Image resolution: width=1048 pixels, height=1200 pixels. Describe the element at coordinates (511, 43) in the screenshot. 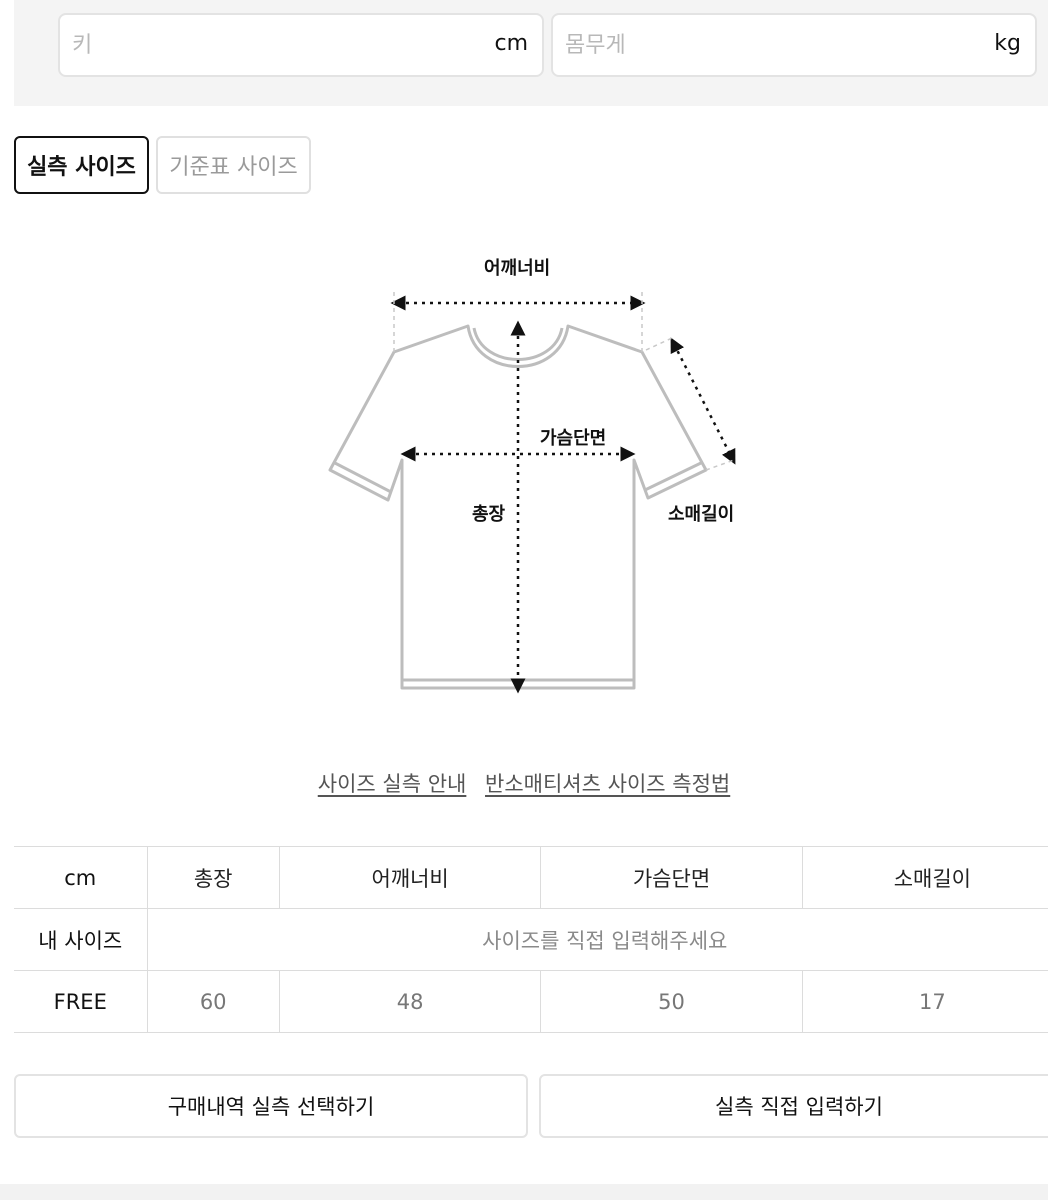

I see `height-unit: cm` at that location.